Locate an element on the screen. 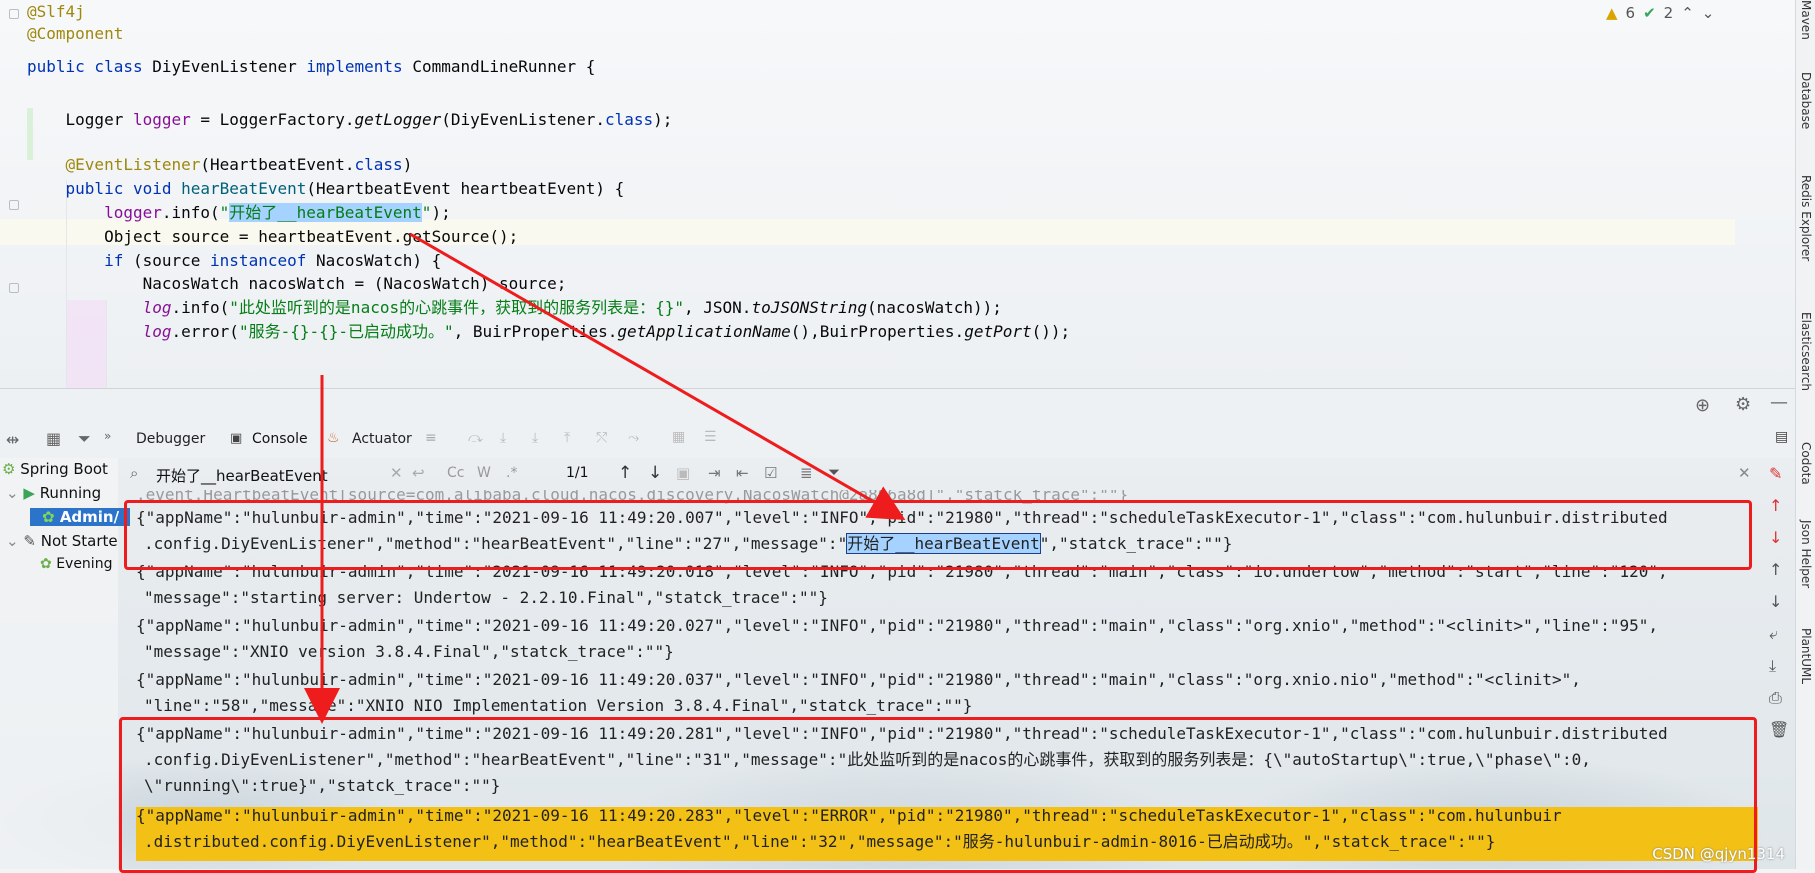 This screenshot has width=1815, height=873. scroll-up-icon: ↑ is located at coordinates (1775, 569).